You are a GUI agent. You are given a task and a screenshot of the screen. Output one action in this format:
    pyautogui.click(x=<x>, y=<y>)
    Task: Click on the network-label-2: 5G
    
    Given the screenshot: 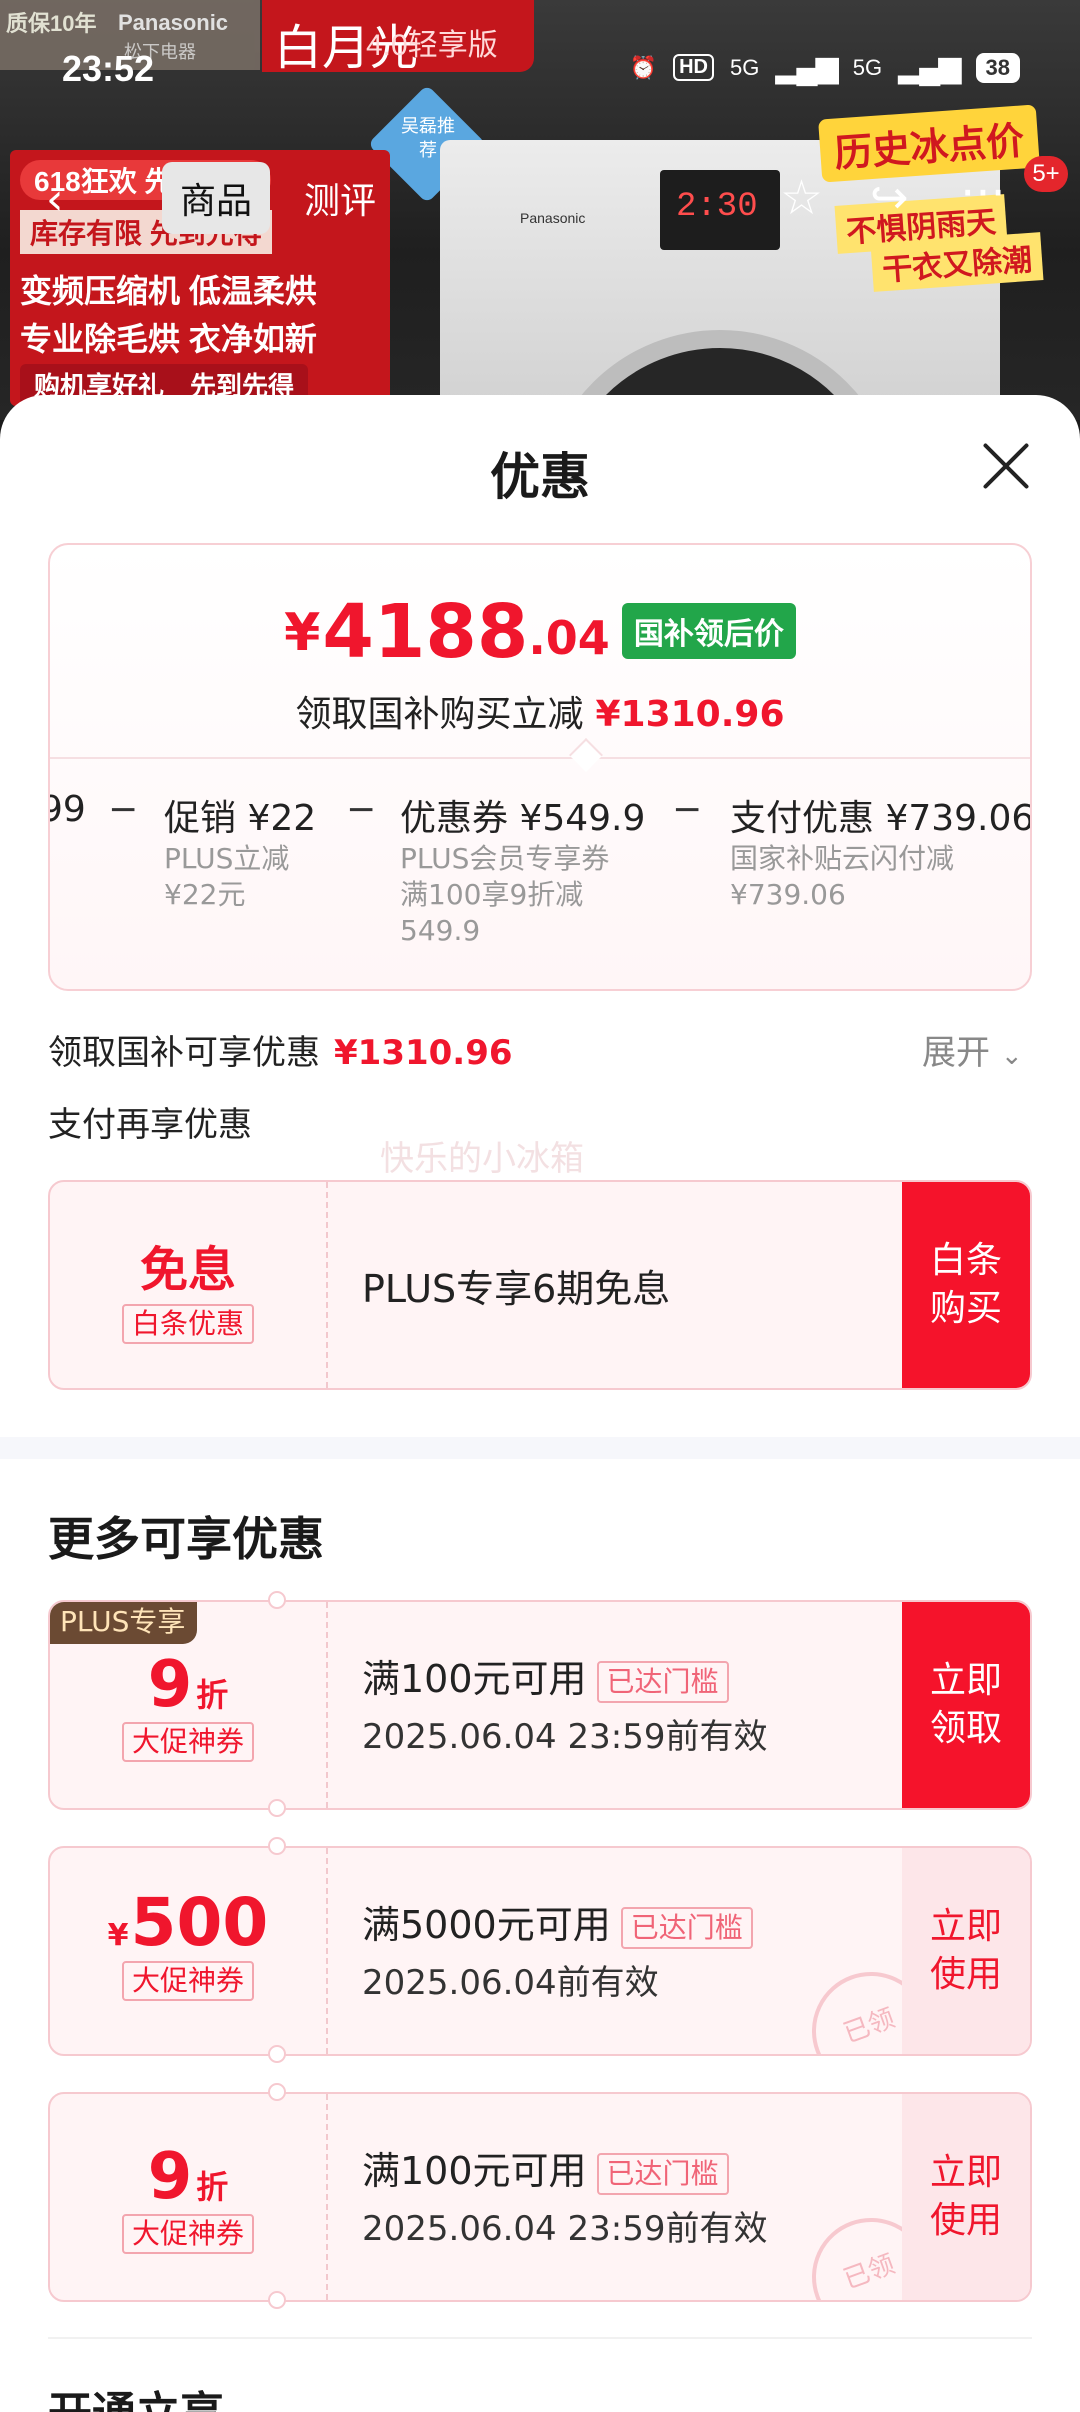 What is the action you would take?
    pyautogui.click(x=867, y=67)
    